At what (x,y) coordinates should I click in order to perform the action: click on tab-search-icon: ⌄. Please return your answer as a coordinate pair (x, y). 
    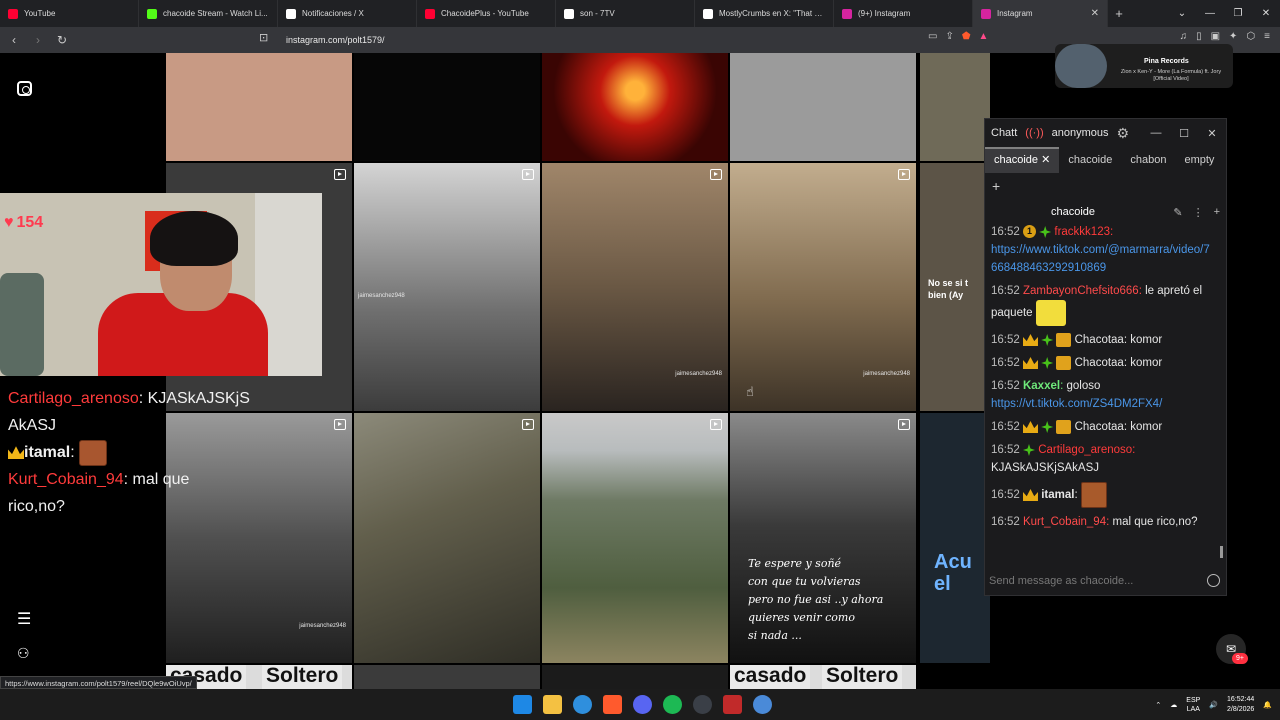
    Looking at the image, I should click on (1182, 13).